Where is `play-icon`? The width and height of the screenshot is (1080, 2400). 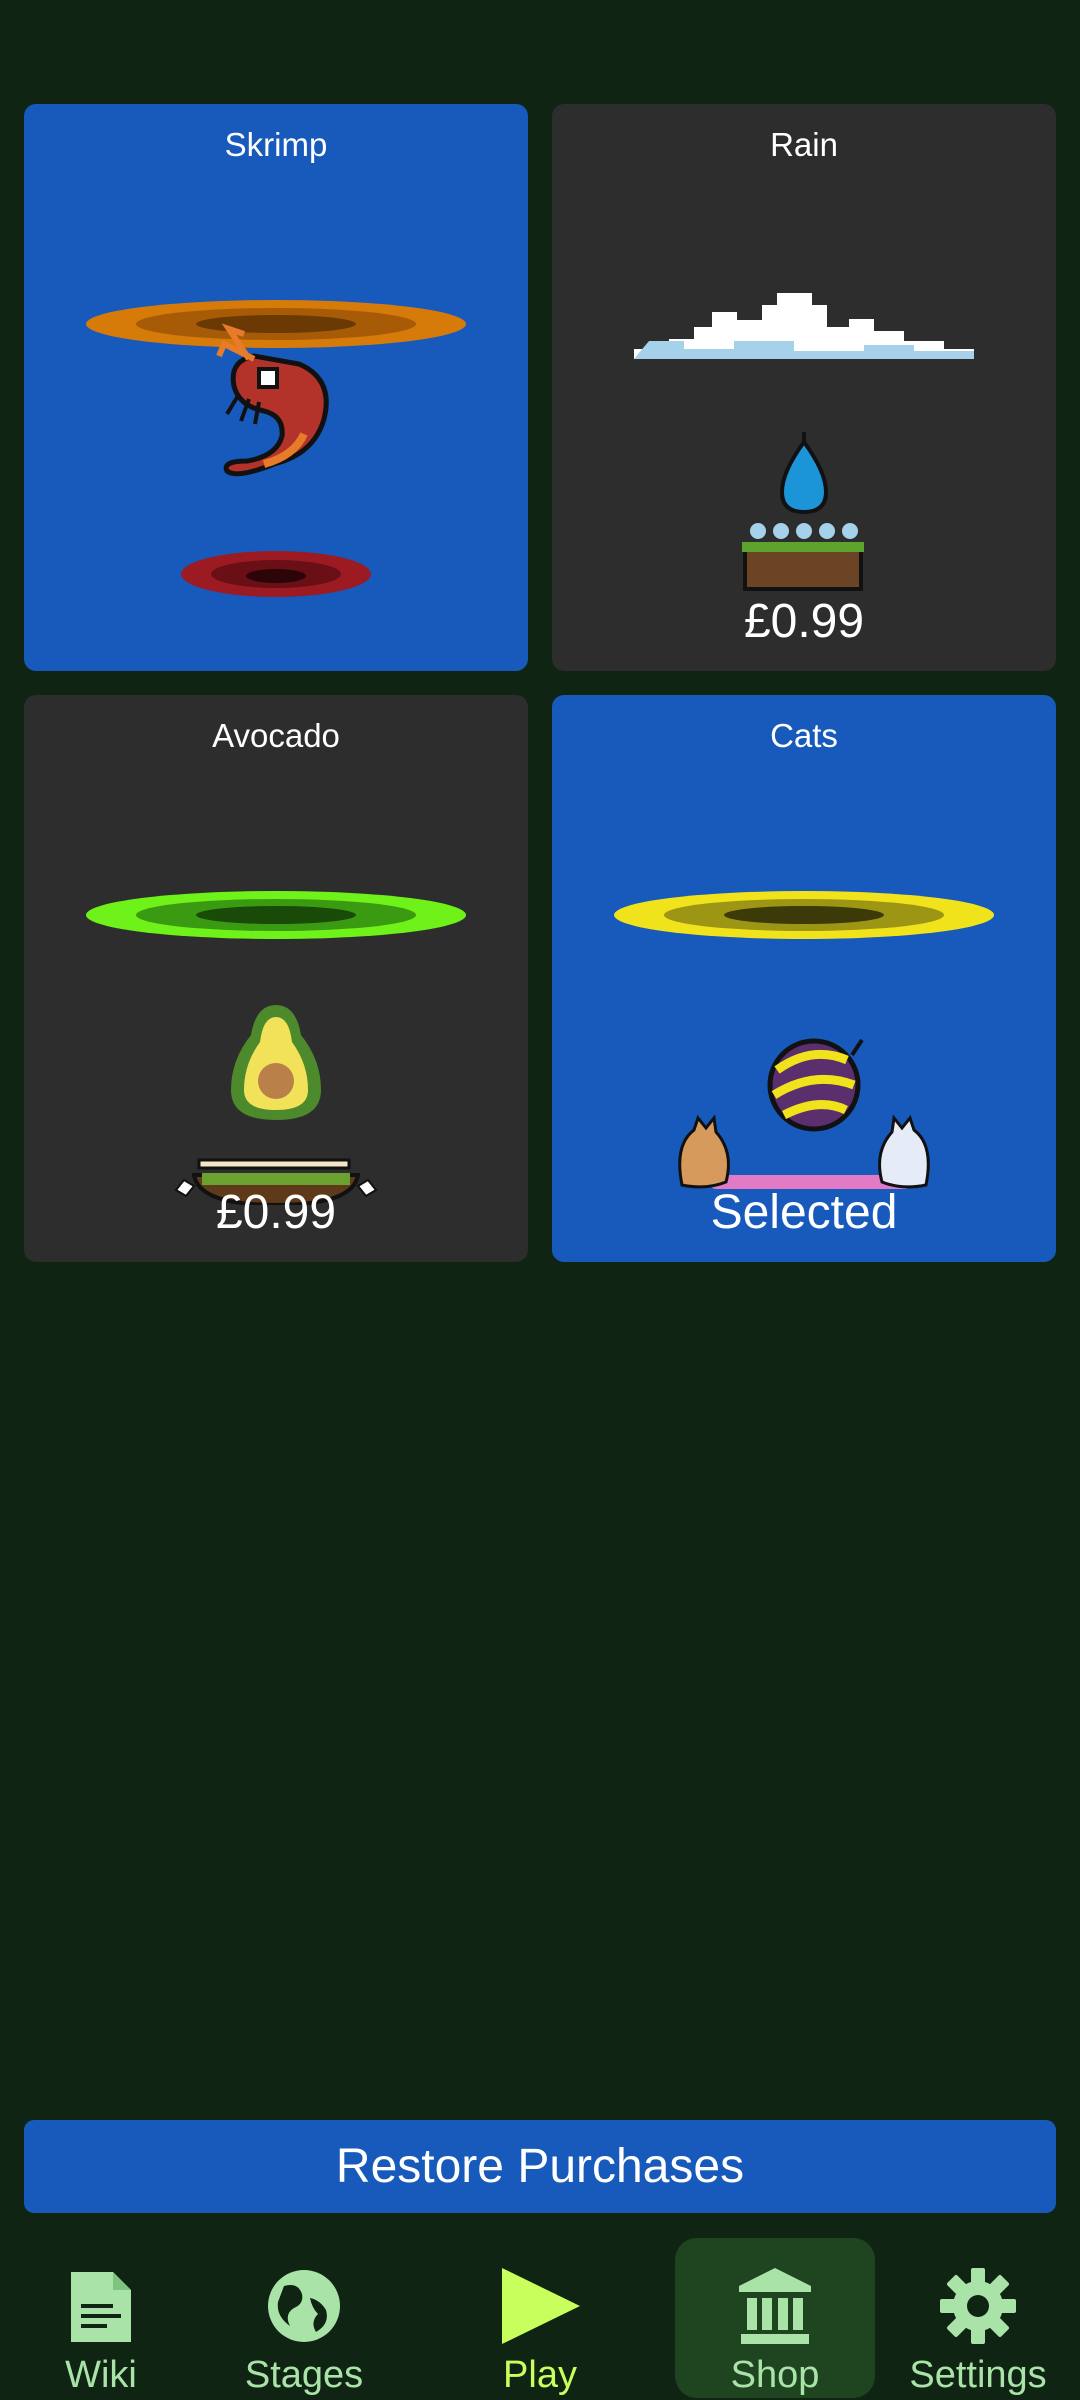 play-icon is located at coordinates (541, 2306).